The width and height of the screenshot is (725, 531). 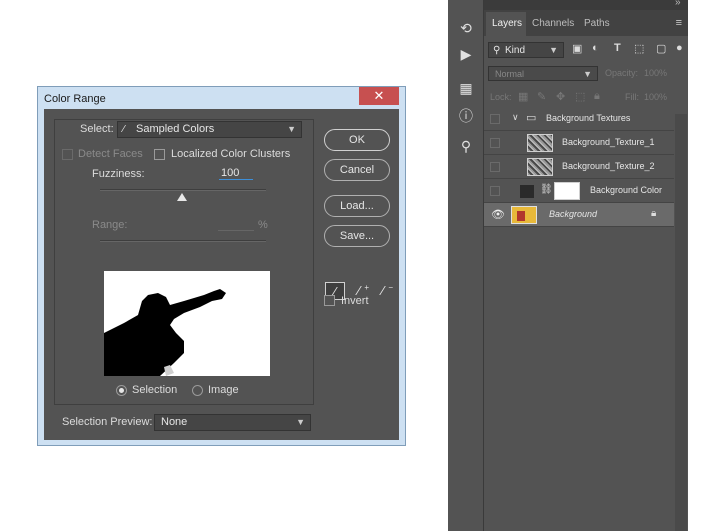 I want to click on image-radio, so click(x=197, y=390).